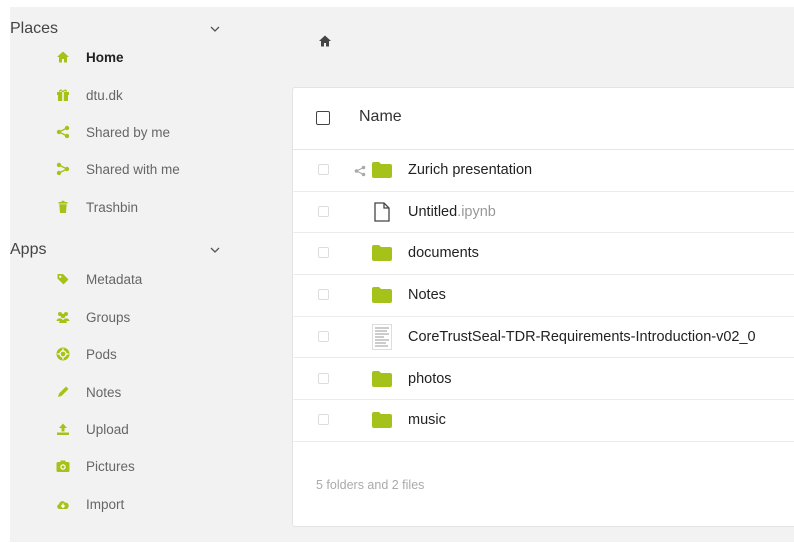 This screenshot has width=794, height=543. I want to click on sidebar-item-label: Import, so click(105, 504).